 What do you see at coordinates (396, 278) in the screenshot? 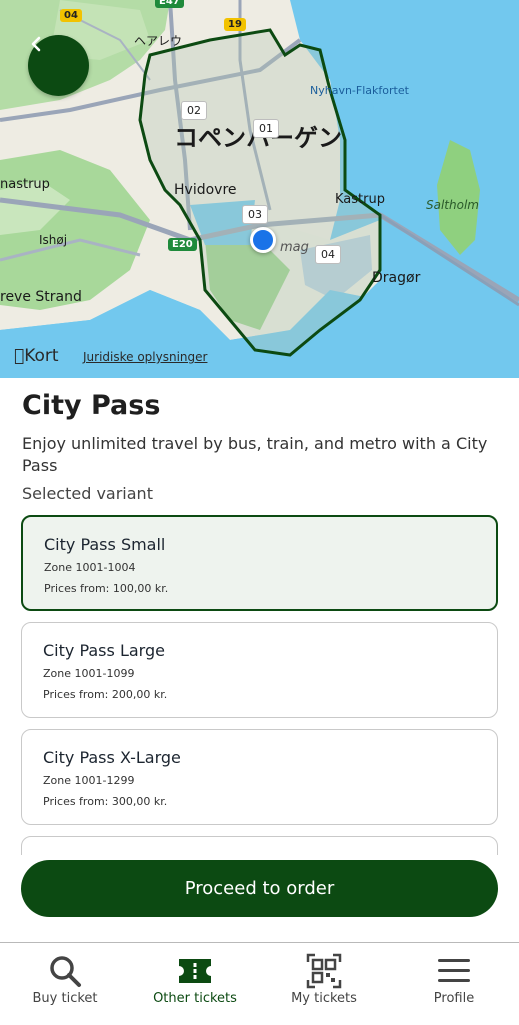
I see `map-label-dragor: Dragør` at bounding box center [396, 278].